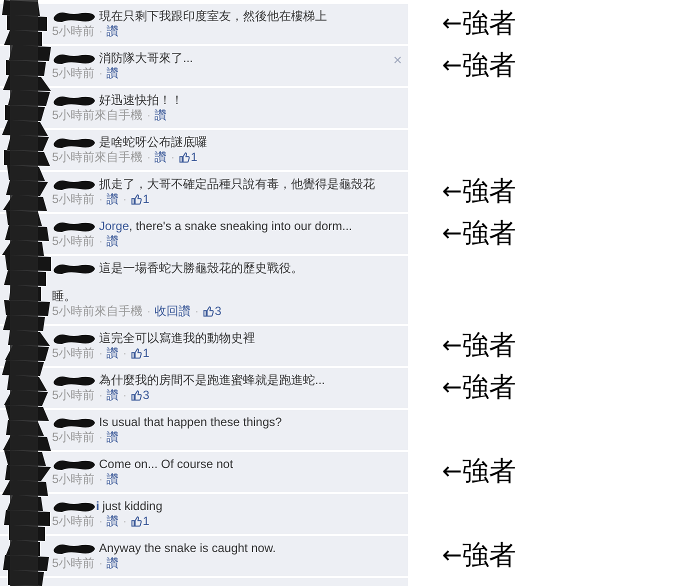 This screenshot has height=586, width=683. What do you see at coordinates (114, 226) in the screenshot?
I see `mention-link: Jorge` at bounding box center [114, 226].